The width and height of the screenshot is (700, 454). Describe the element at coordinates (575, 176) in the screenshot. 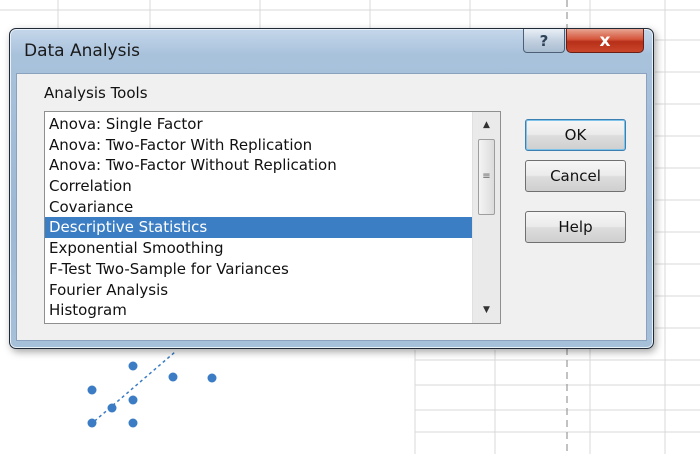

I see `cancel-button: Cancel` at that location.